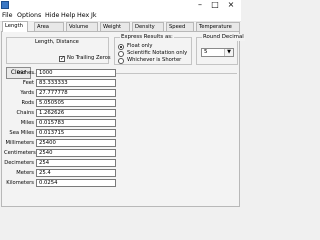 Image resolution: width=320 pixels, height=240 pixels. What do you see at coordinates (231, 5) in the screenshot?
I see `close-button: ×` at bounding box center [231, 5].